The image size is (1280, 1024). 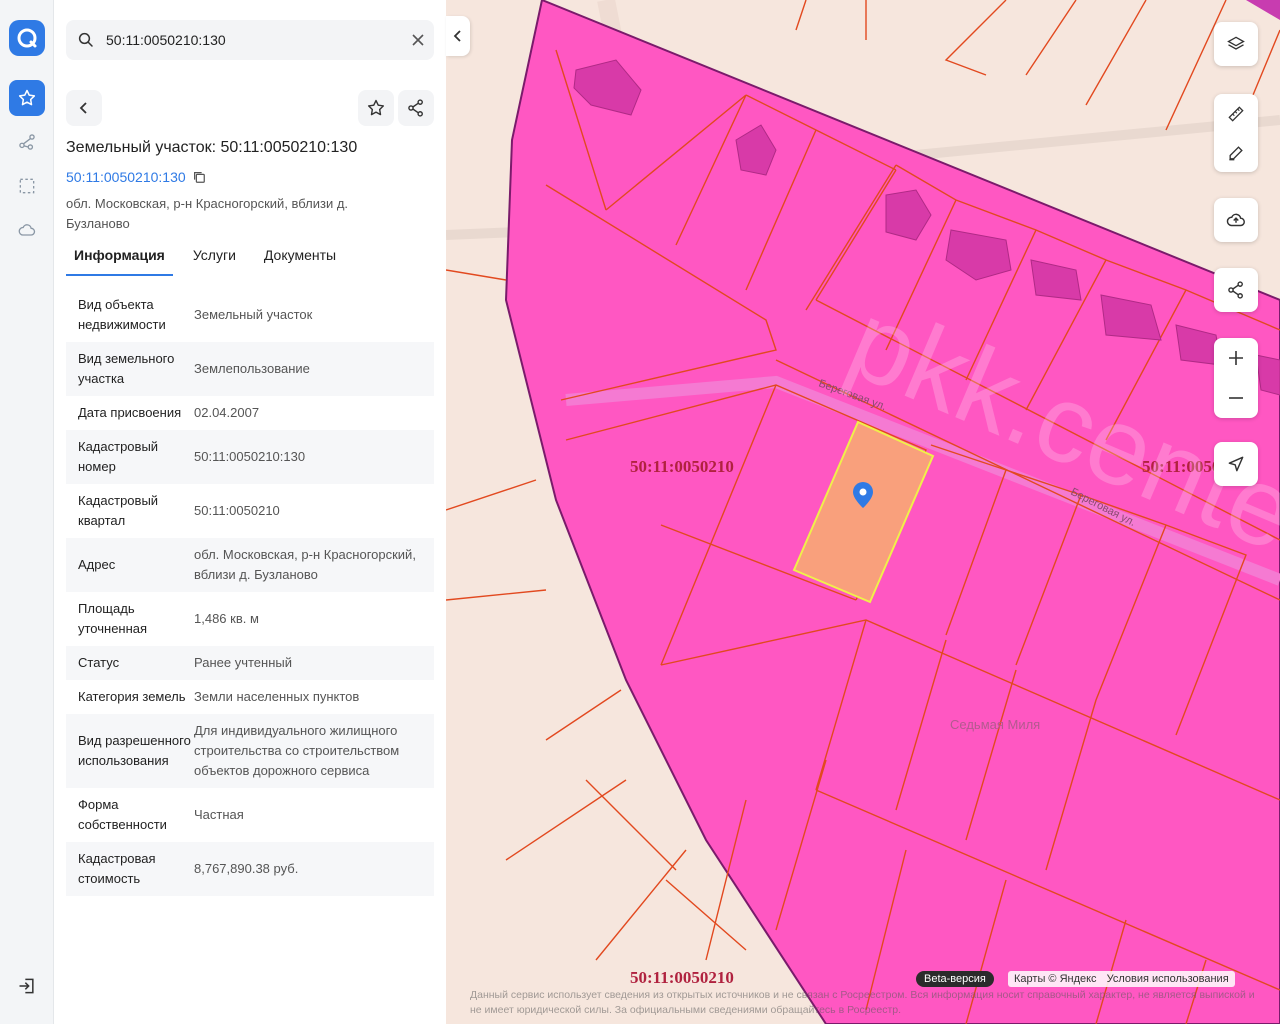 I want to click on back-button, so click(x=84, y=108).